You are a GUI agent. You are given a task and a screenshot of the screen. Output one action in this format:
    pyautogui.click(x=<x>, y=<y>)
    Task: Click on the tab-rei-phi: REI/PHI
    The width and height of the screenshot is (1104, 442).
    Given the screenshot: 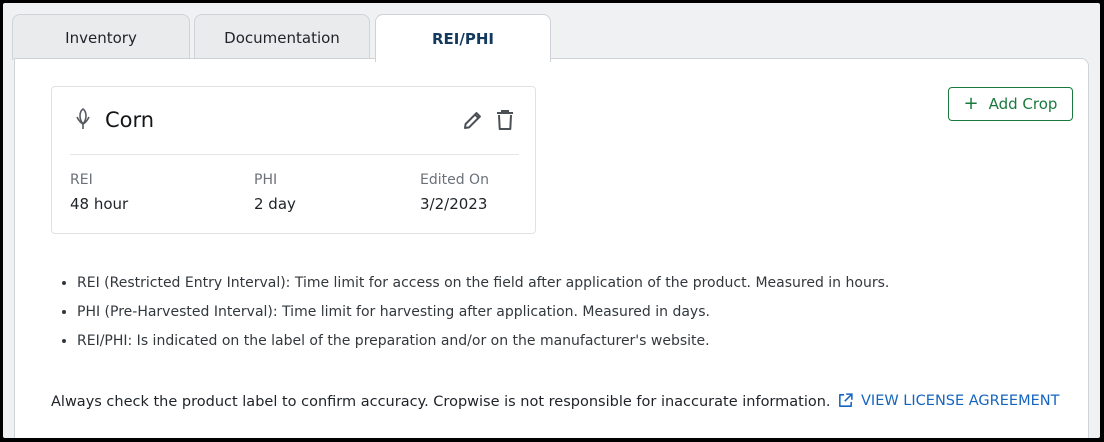 What is the action you would take?
    pyautogui.click(x=463, y=38)
    